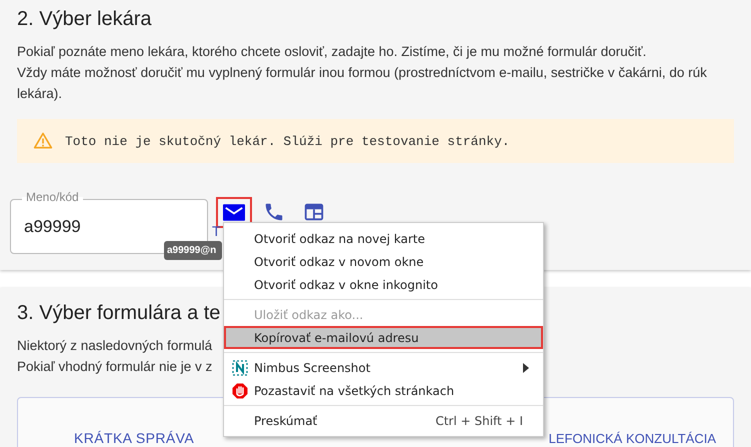  I want to click on intro-paragraph: Niektorý z nasledovných formulá Pokiaľ vhodný formulár nie je v z, so click(114, 356).